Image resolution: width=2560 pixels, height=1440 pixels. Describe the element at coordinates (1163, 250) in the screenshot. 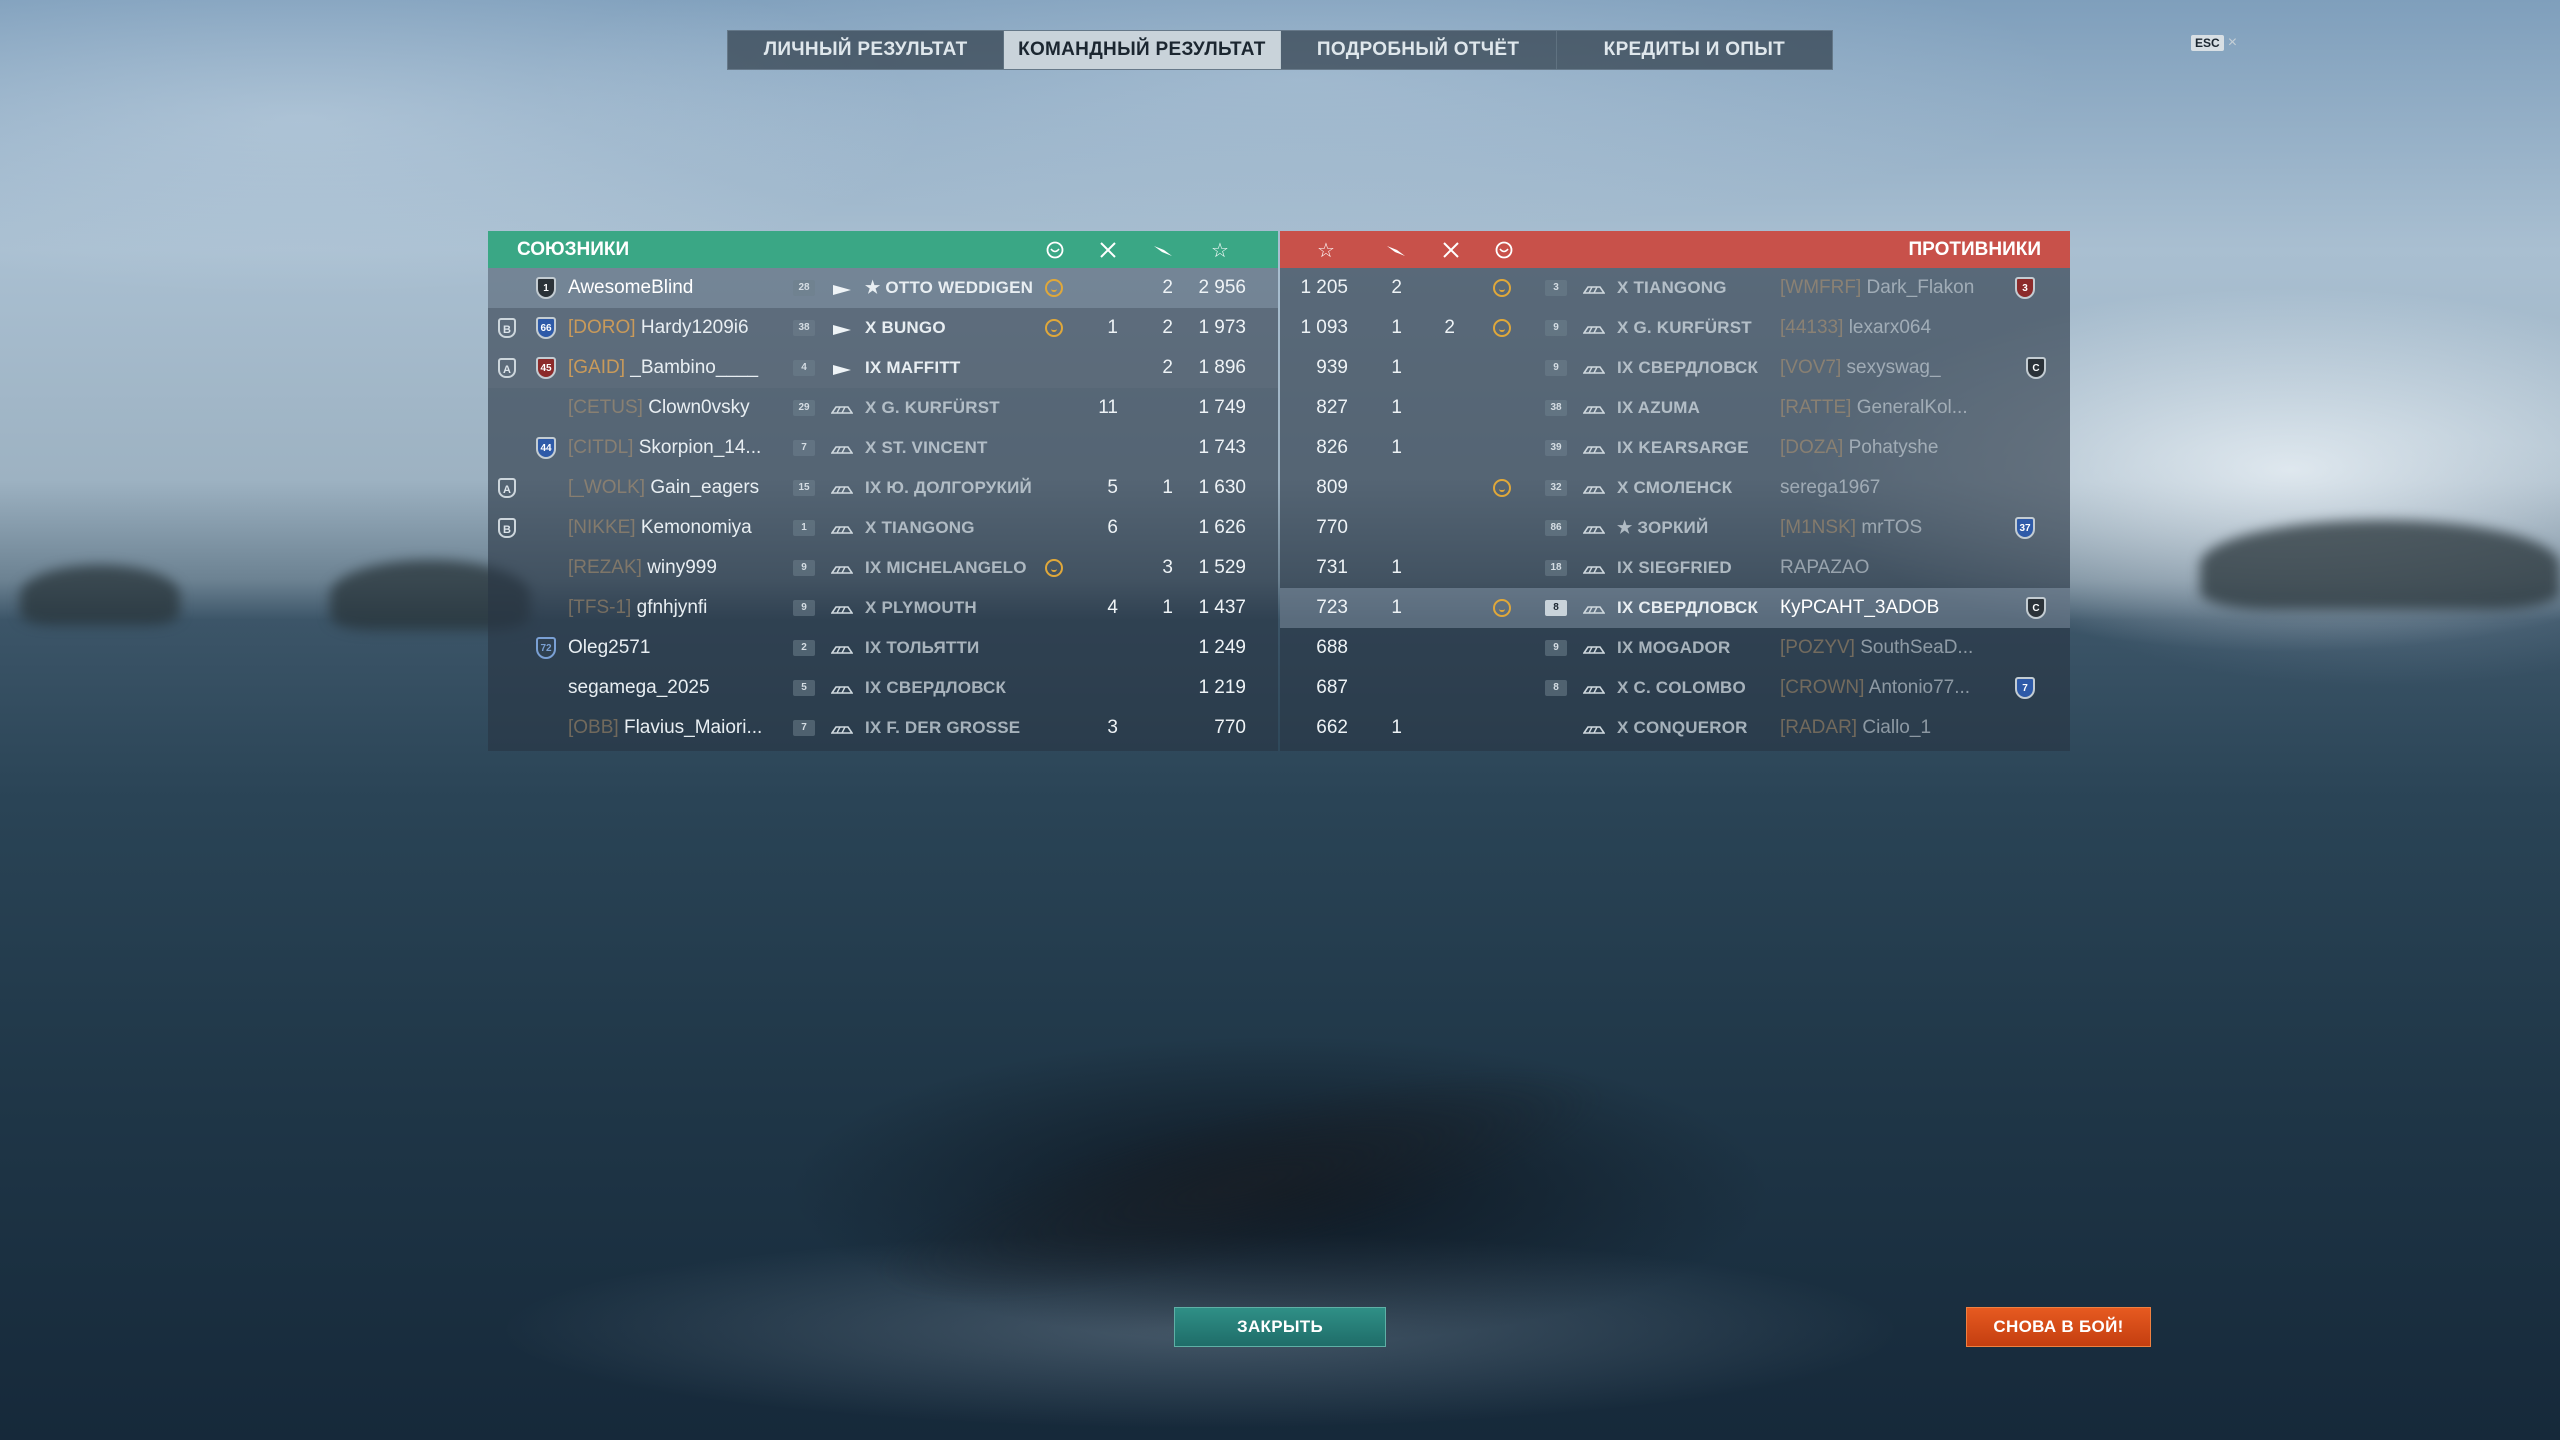

I see `planes-column-icon` at that location.